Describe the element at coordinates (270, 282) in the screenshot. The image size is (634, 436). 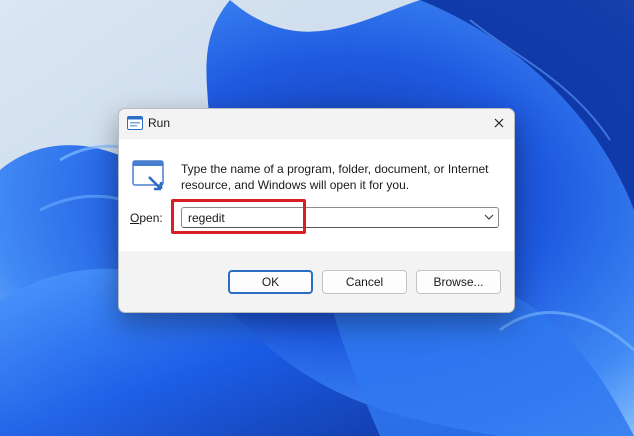
I see `ok-button: OK` at that location.